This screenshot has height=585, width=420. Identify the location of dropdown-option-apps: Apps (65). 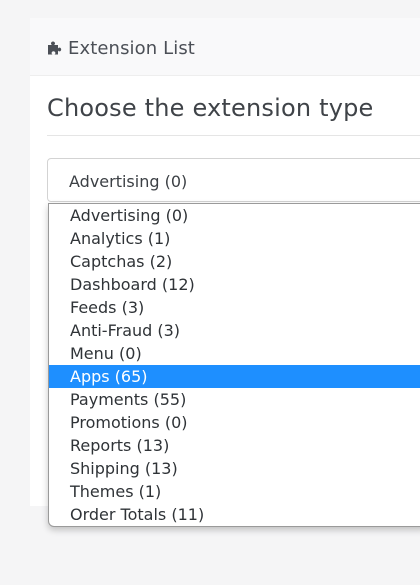
(234, 376).